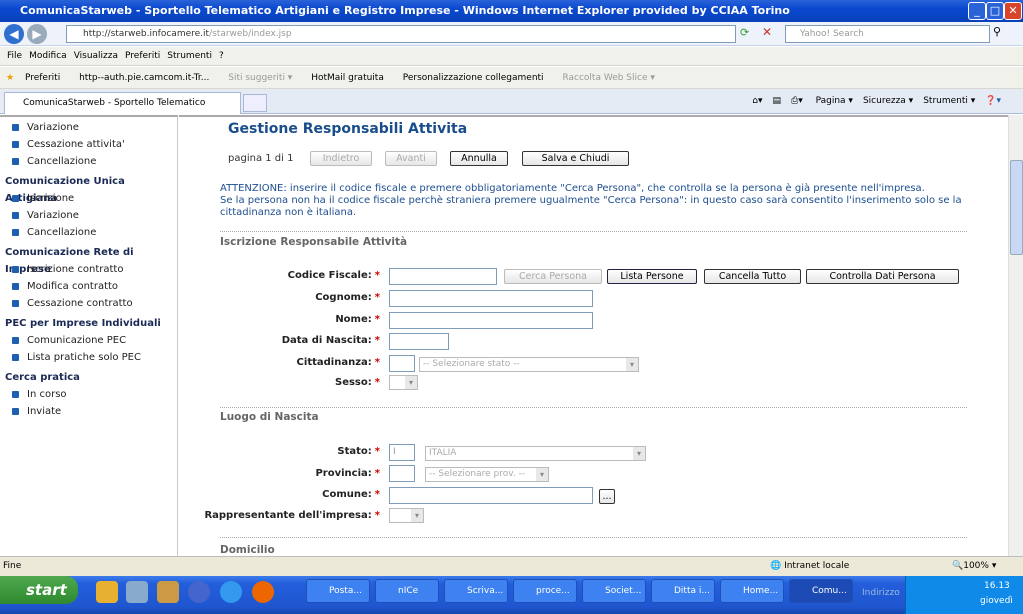 This screenshot has width=1023, height=614. Describe the element at coordinates (263, 592) in the screenshot. I see `firefox-icon` at that location.